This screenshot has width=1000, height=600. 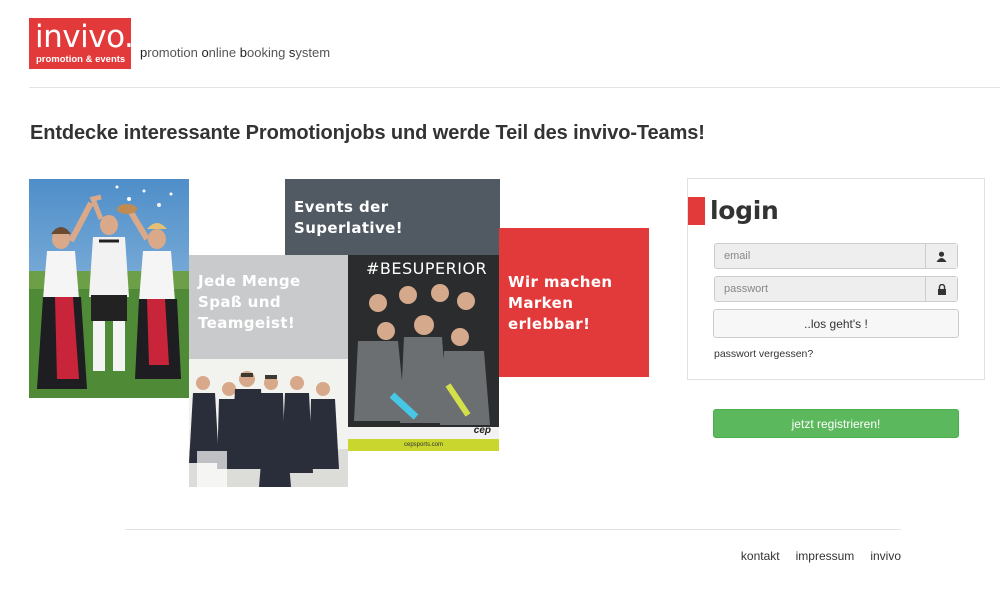 I want to click on logo-subline: promotion & events, so click(x=81, y=59).